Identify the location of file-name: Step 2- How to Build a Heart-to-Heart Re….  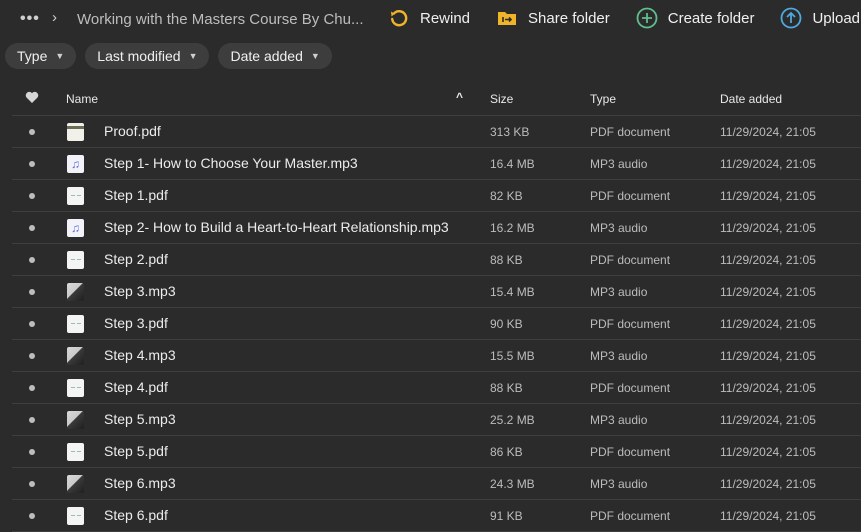
(276, 227).